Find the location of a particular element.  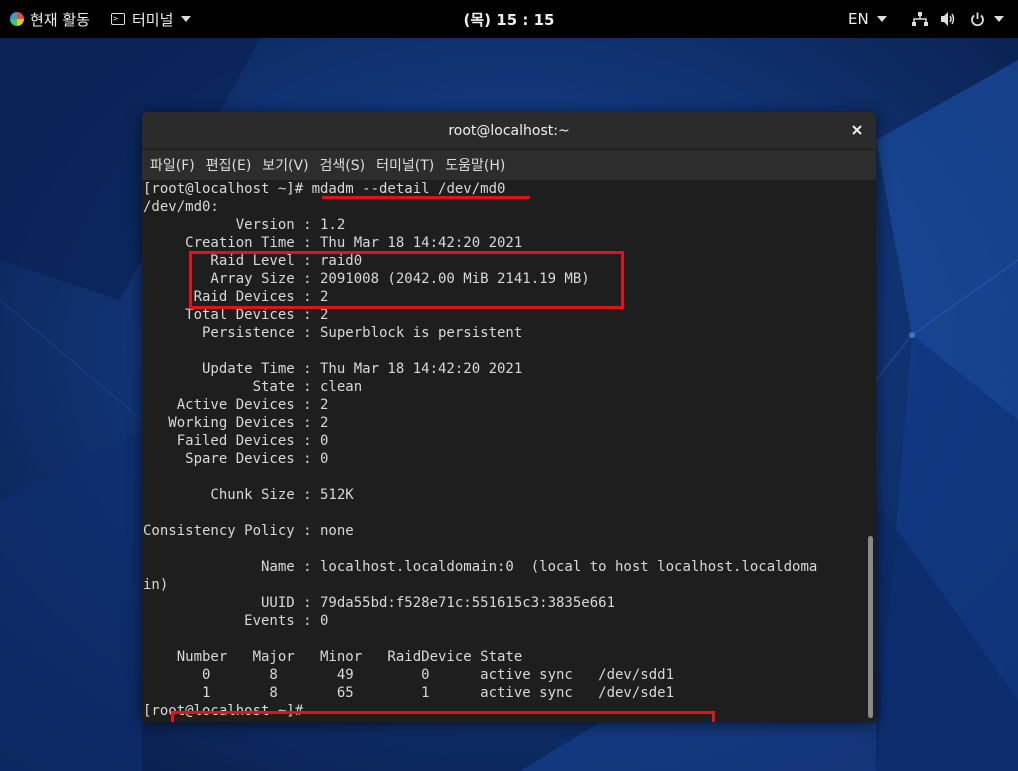

terminal-icon: > is located at coordinates (118, 19).